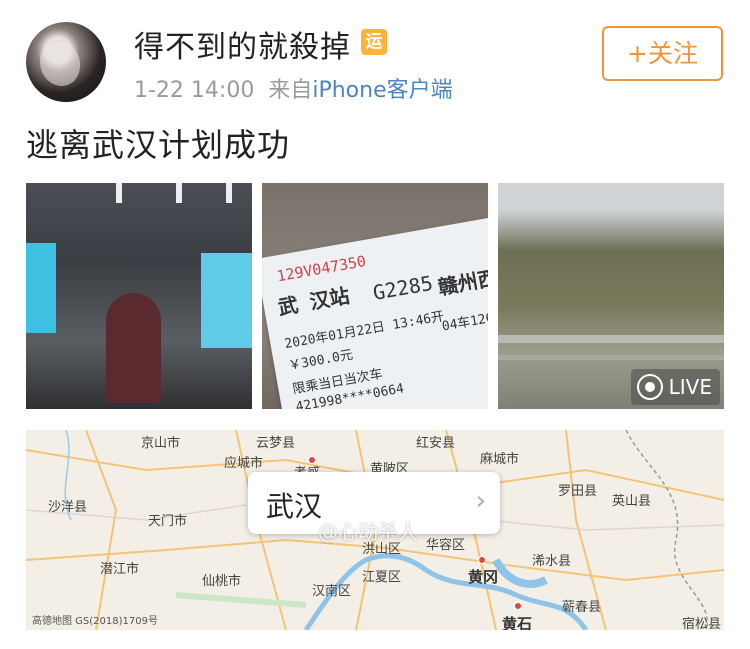 This screenshot has height=649, width=750. What do you see at coordinates (294, 506) in the screenshot?
I see `map-location-name: 武汉` at bounding box center [294, 506].